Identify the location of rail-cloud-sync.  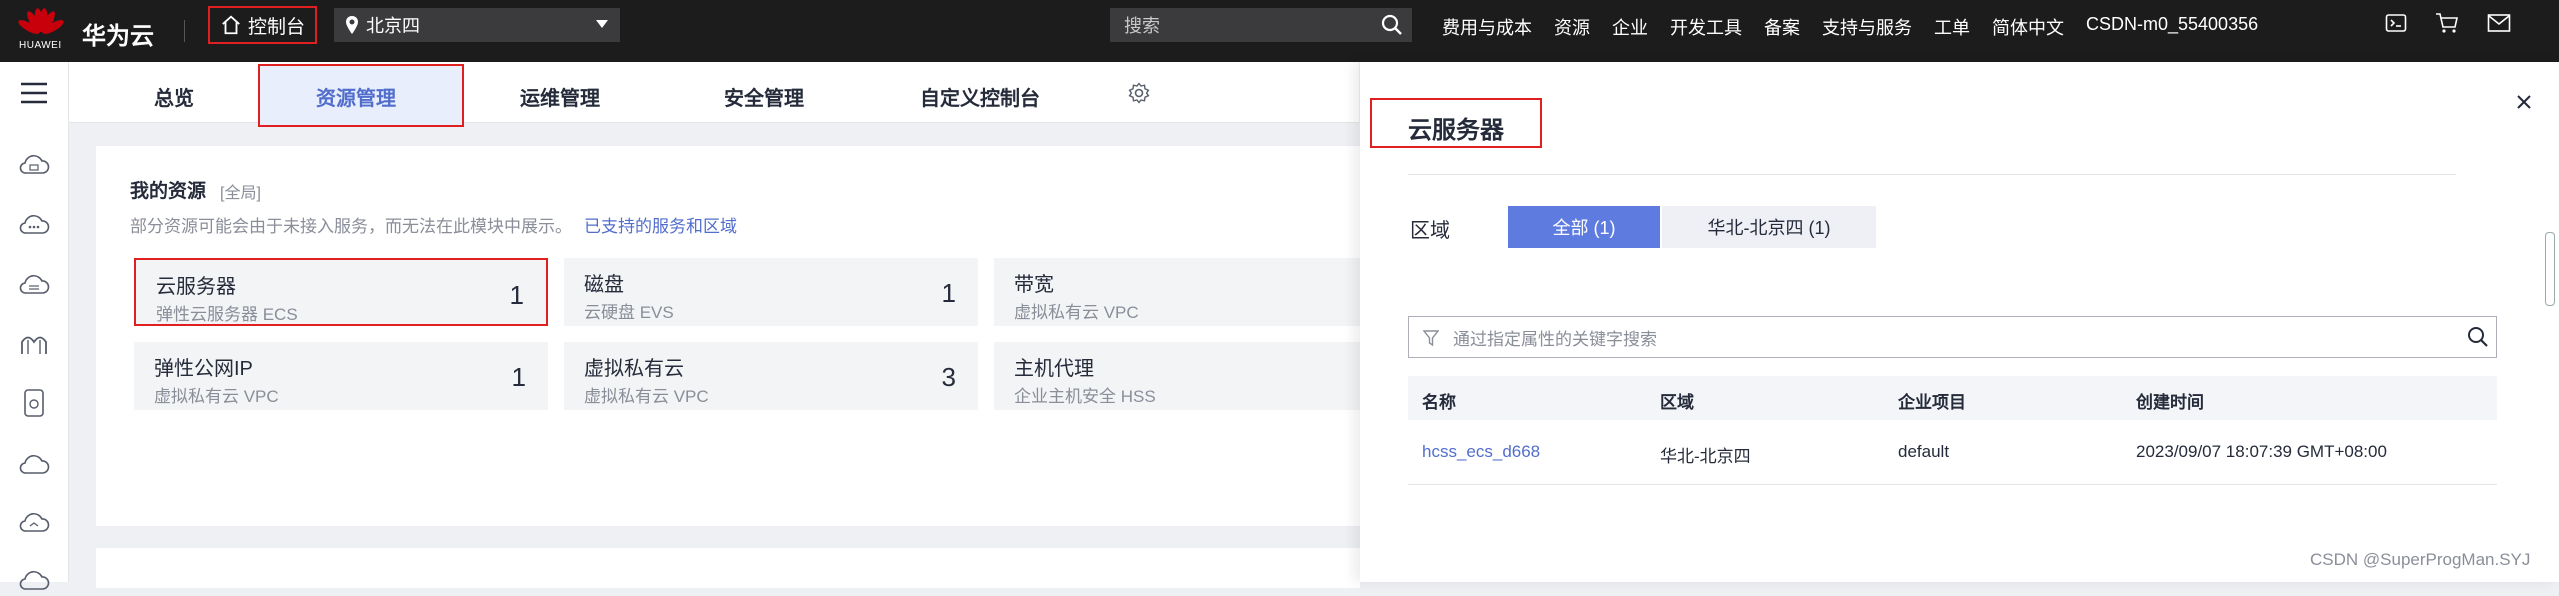
(34, 523).